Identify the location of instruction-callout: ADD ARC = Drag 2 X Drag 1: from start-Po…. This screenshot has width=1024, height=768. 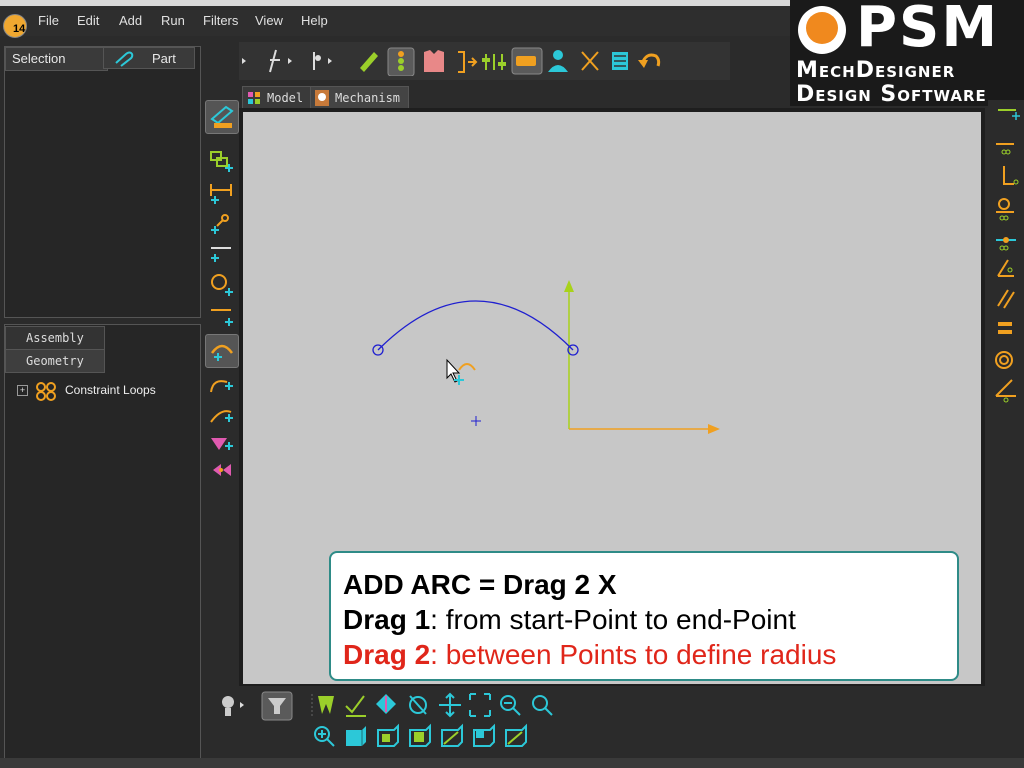
(644, 616).